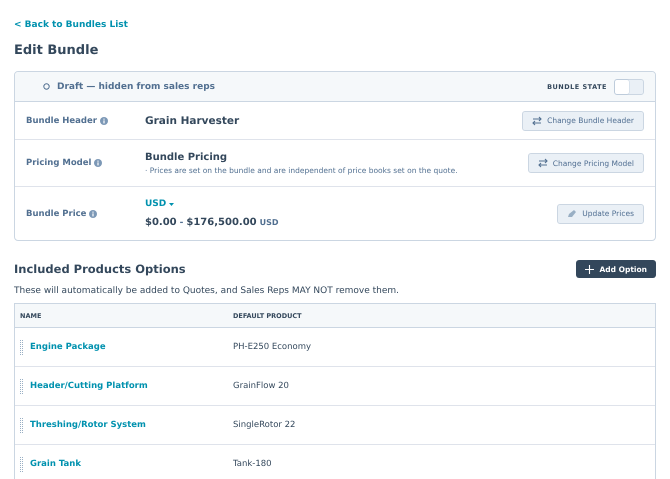 Image resolution: width=670 pixels, height=479 pixels. Describe the element at coordinates (161, 222) in the screenshot. I see `price-low: $0.00` at that location.